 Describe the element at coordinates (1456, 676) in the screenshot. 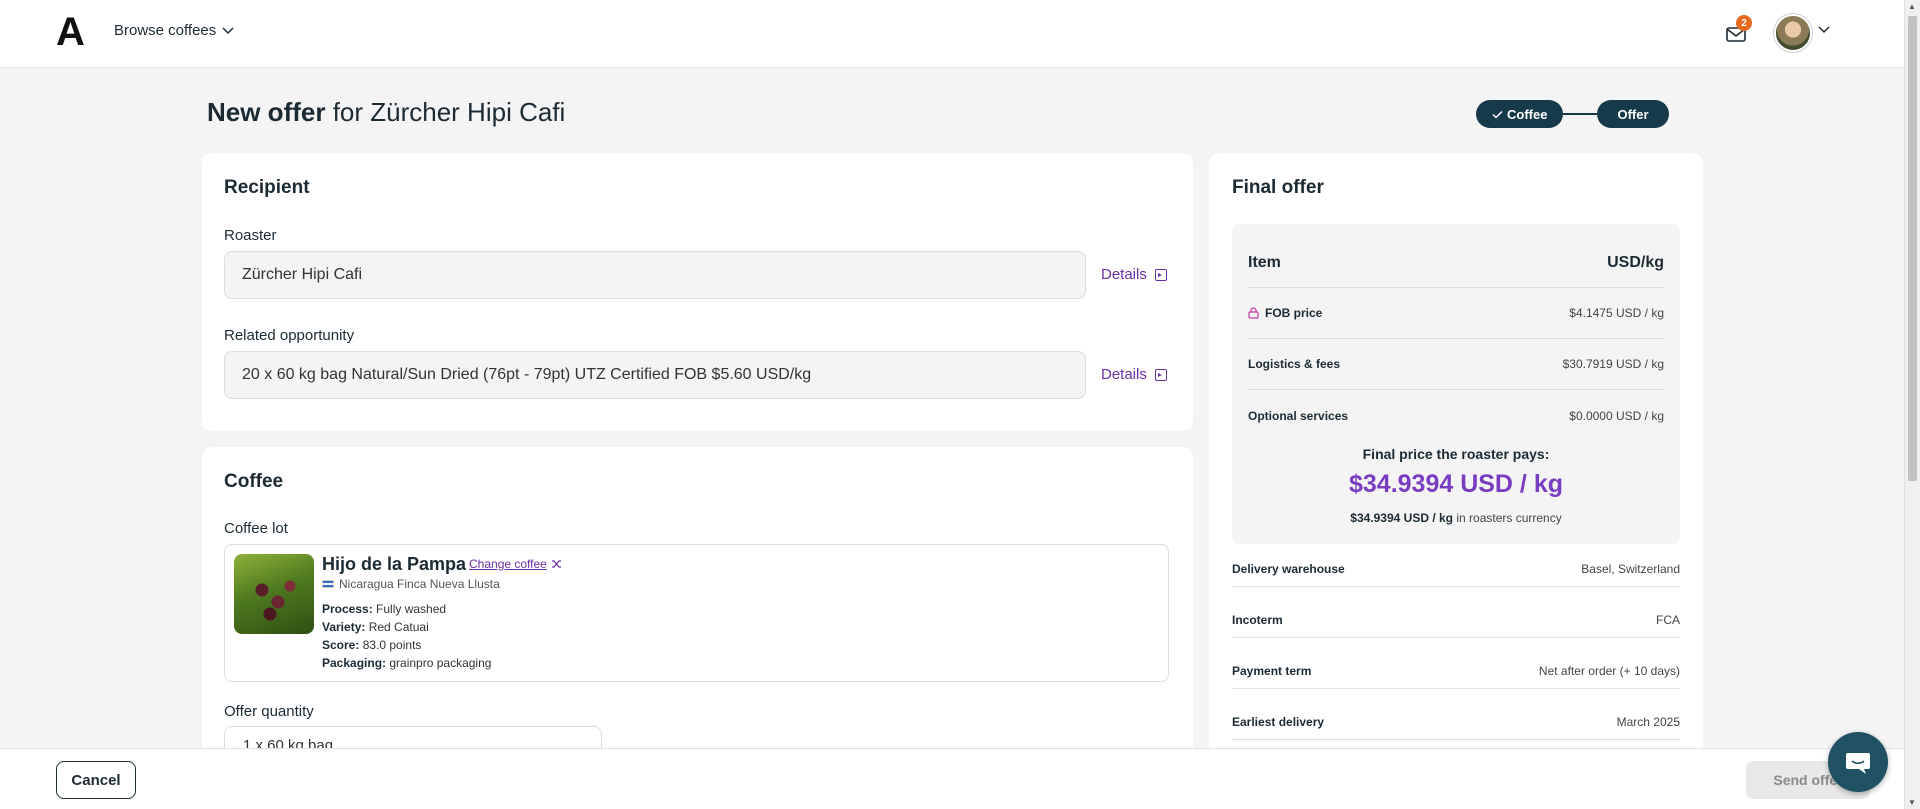

I see `payment-term-row: Payment term Net after order (+ 10 days)` at that location.